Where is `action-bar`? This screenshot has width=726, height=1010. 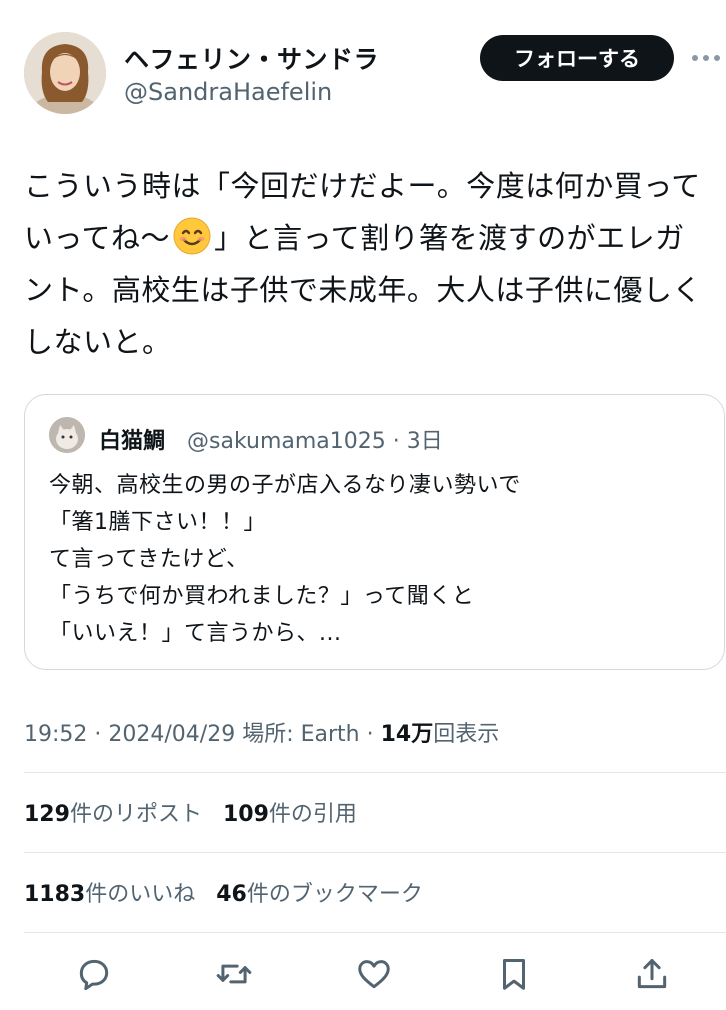 action-bar is located at coordinates (363, 972).